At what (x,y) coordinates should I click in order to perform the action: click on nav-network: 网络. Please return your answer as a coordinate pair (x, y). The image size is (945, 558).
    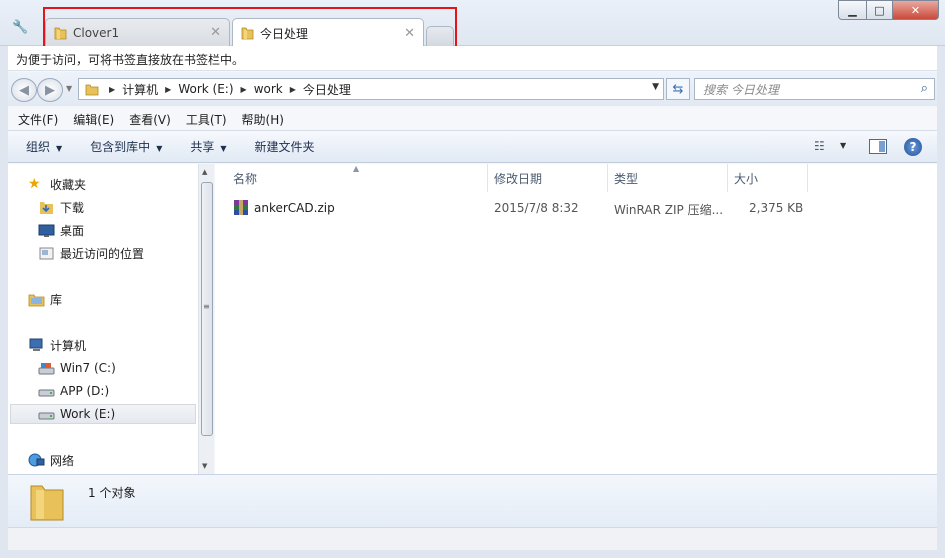
    Looking at the image, I should click on (51, 460).